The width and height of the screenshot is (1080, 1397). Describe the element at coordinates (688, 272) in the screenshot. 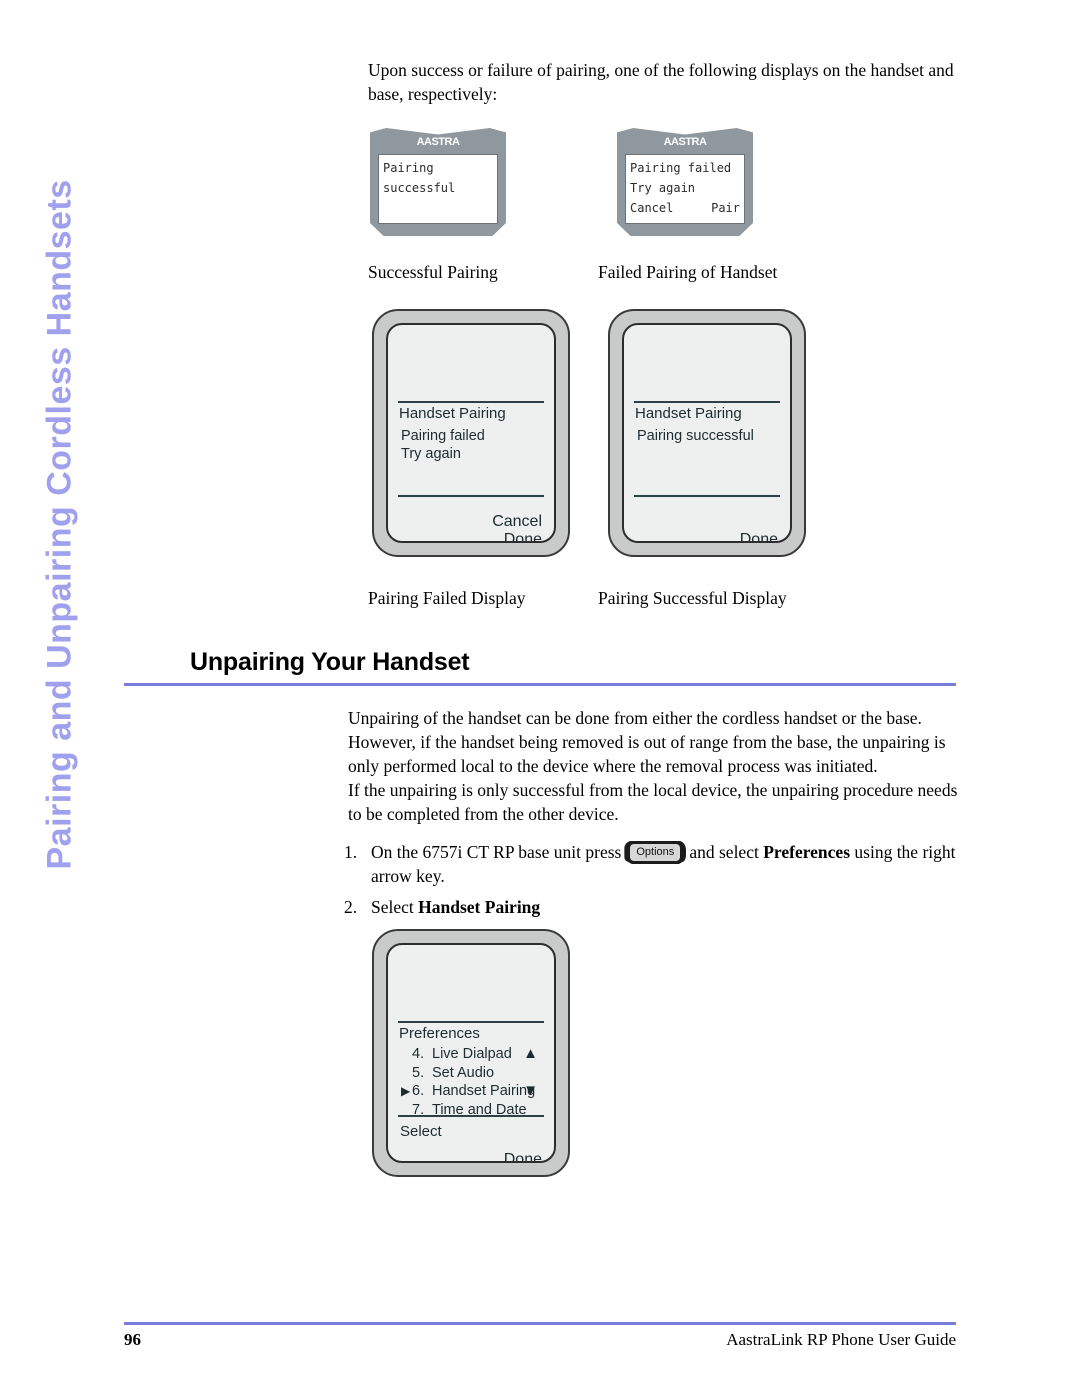

I see `caption-failed-pairing: Failed Pairing of Handset` at that location.